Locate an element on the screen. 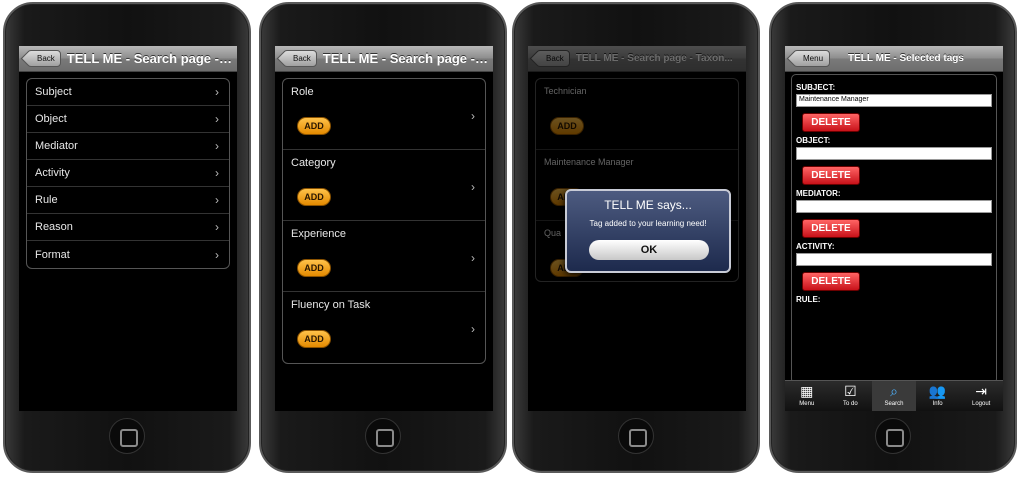 Image resolution: width=1024 pixels, height=481 pixels. ok-button: OK is located at coordinates (649, 250).